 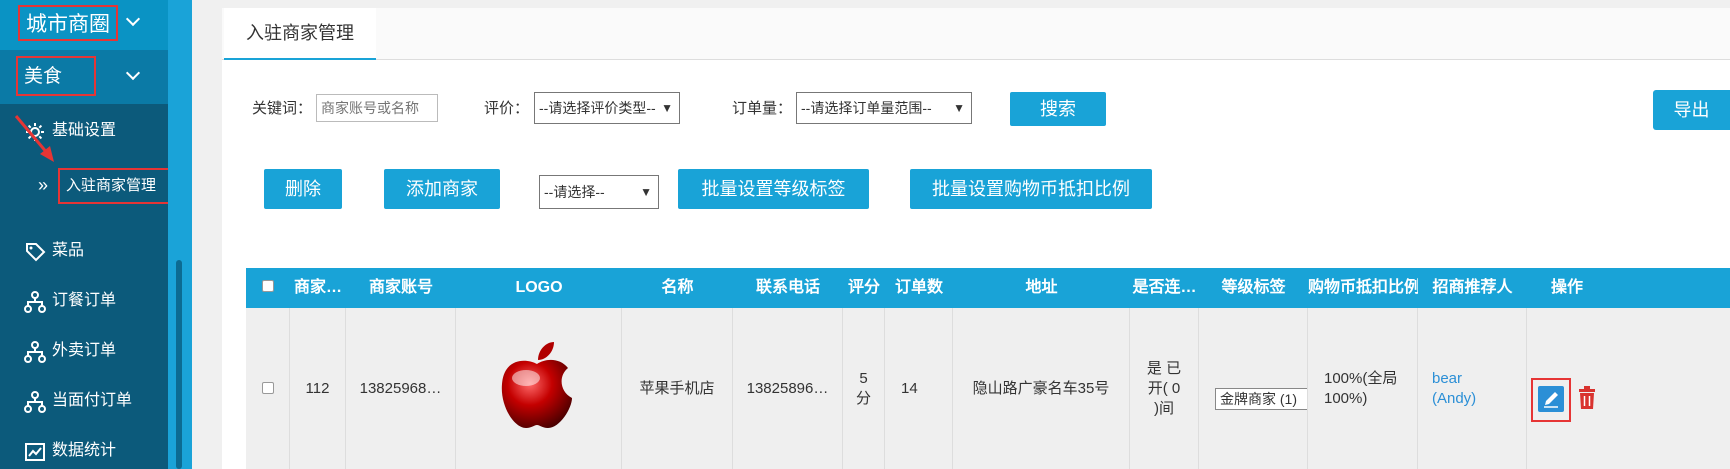 I want to click on sidebar-scrollbar-thumb, so click(x=179, y=364).